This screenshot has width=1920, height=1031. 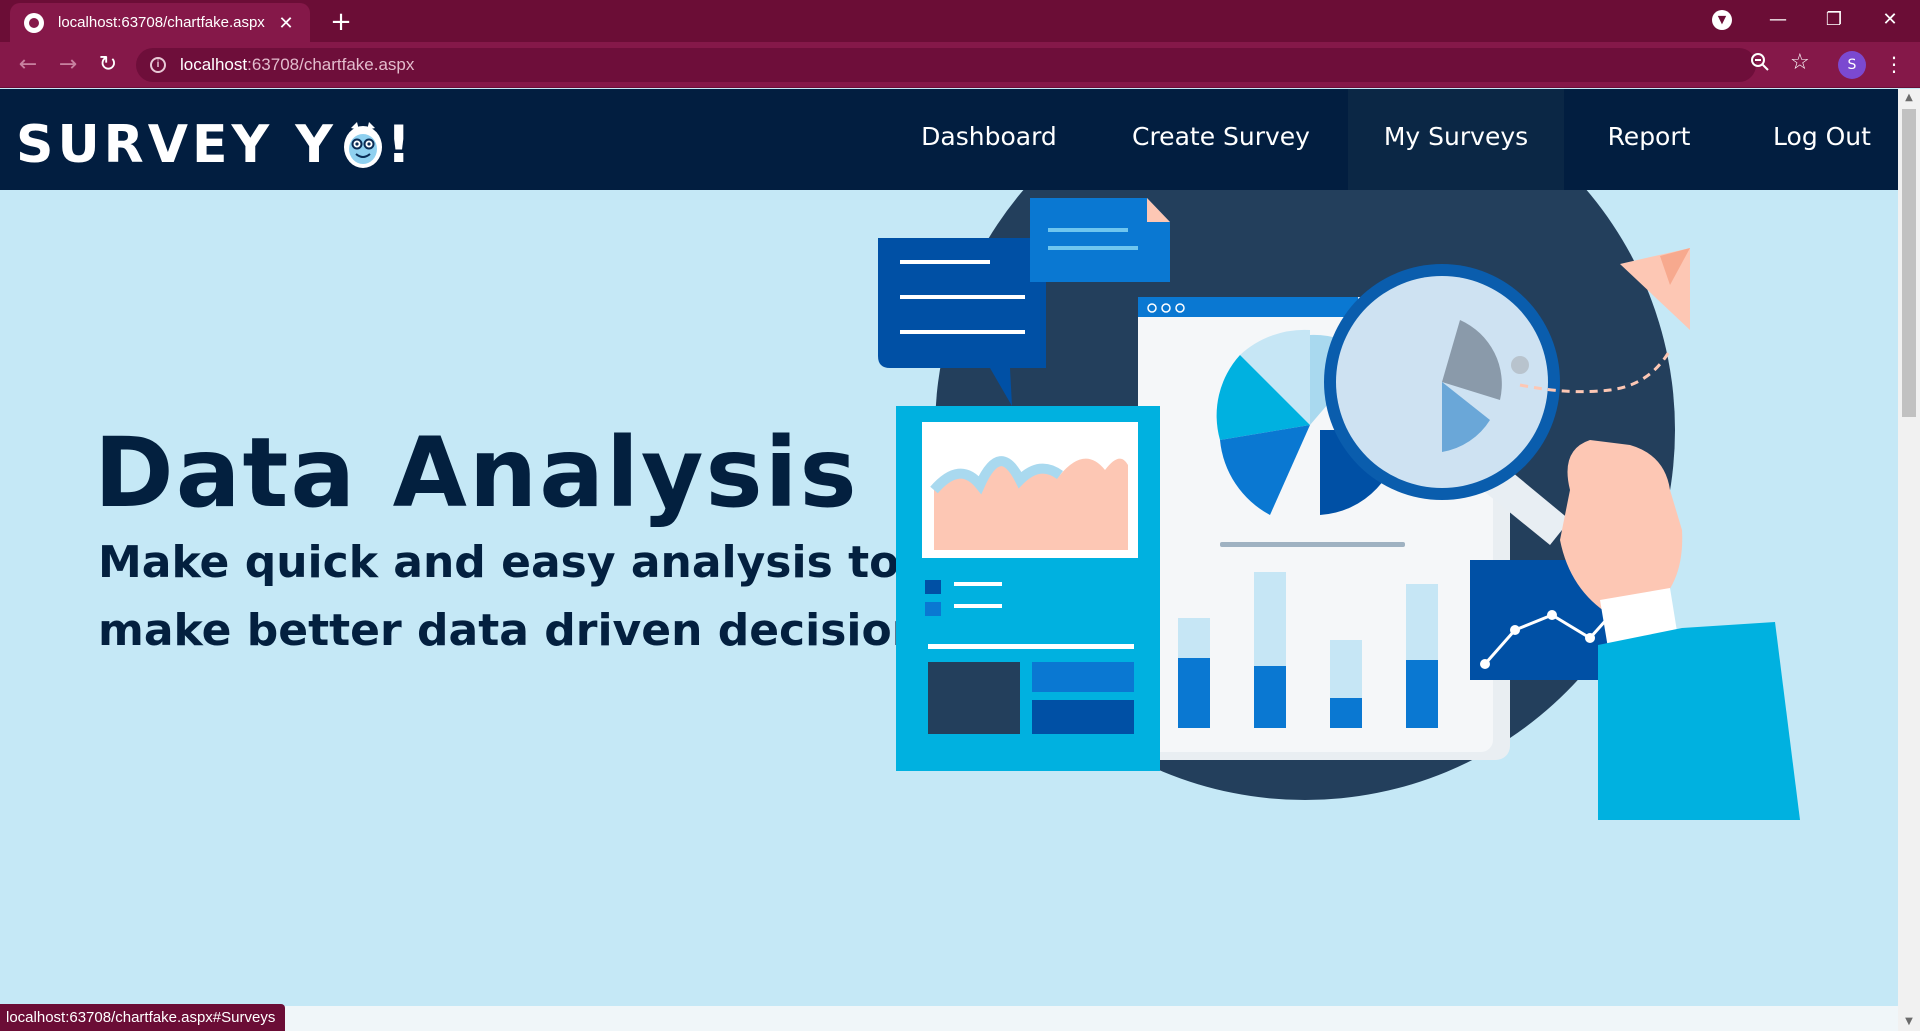 I want to click on nav-report: Report, so click(x=1649, y=139).